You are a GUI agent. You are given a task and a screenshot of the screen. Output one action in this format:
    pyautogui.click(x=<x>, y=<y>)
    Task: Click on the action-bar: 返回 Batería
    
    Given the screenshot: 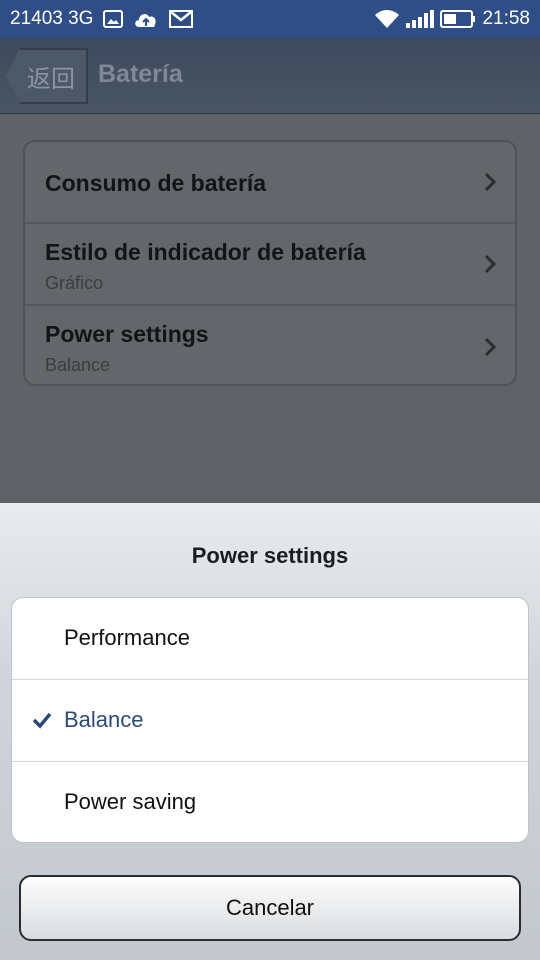 What is the action you would take?
    pyautogui.click(x=270, y=76)
    